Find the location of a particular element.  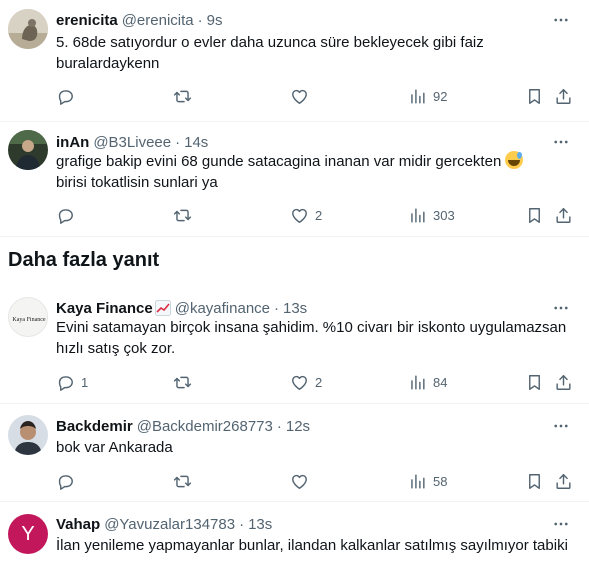

views-button: 84 is located at coordinates (427, 382).